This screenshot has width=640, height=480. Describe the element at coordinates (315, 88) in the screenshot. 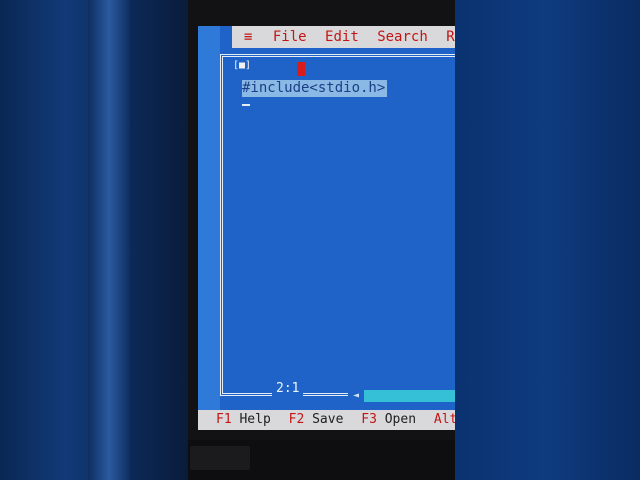

I see `code-line: #include<stdio.h>` at that location.